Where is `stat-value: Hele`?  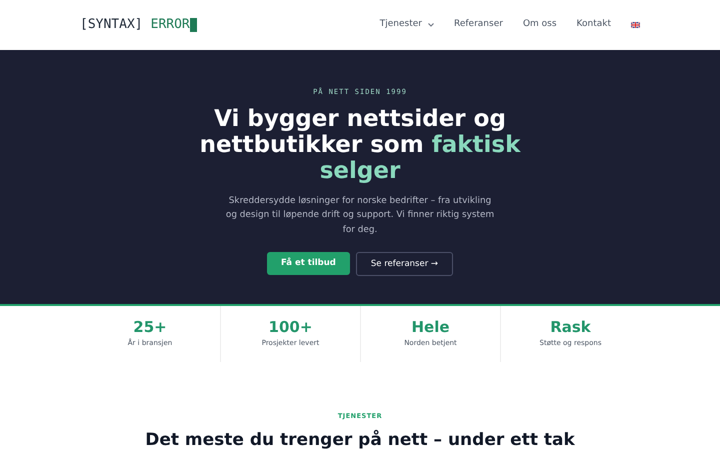
stat-value: Hele is located at coordinates (430, 327).